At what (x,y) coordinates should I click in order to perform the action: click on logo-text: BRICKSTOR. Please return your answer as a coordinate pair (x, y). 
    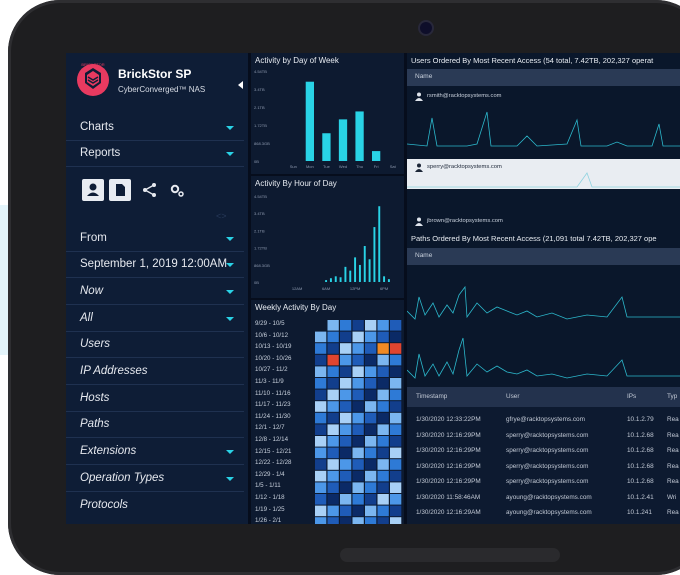
    Looking at the image, I should click on (92, 64).